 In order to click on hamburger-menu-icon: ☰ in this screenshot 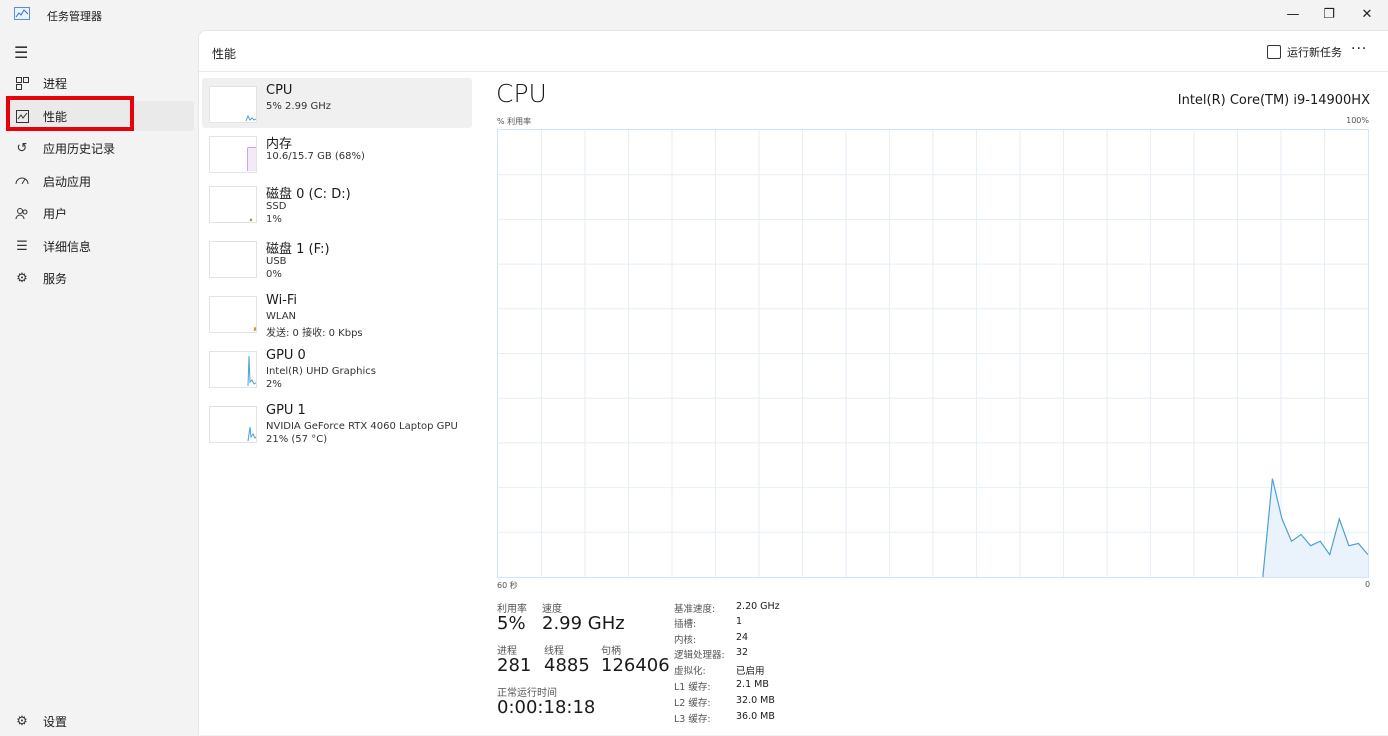, I will do `click(21, 52)`.